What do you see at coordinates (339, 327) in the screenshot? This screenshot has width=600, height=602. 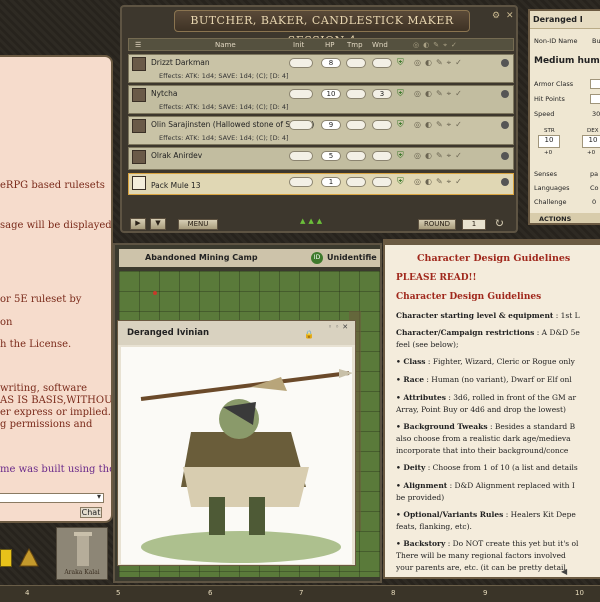 I see `window-controls-icon: ◦◦✕` at bounding box center [339, 327].